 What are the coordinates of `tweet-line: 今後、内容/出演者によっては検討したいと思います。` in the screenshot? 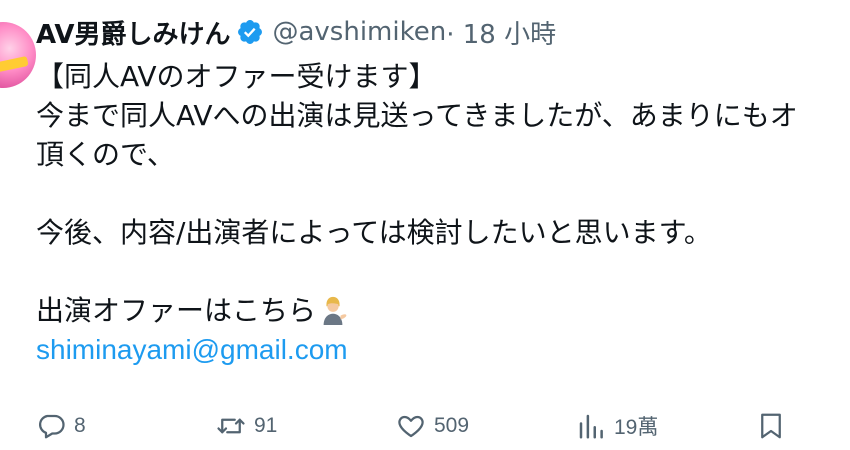 It's located at (374, 232).